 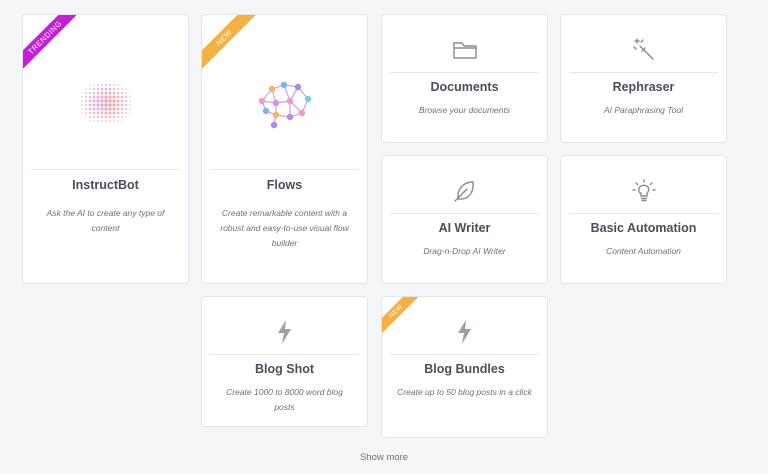 What do you see at coordinates (284, 369) in the screenshot?
I see `card-title: Blog Shot` at bounding box center [284, 369].